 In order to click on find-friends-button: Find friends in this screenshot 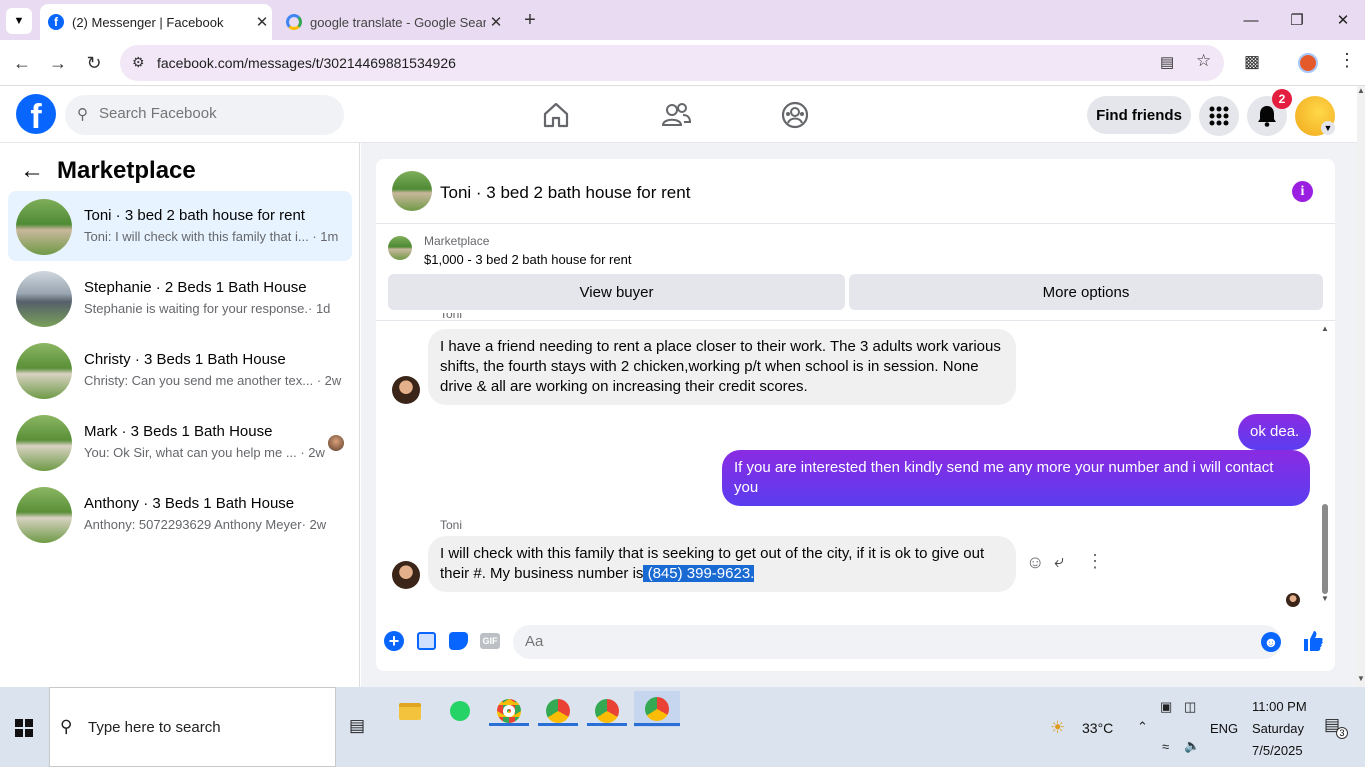, I will do `click(1139, 115)`.